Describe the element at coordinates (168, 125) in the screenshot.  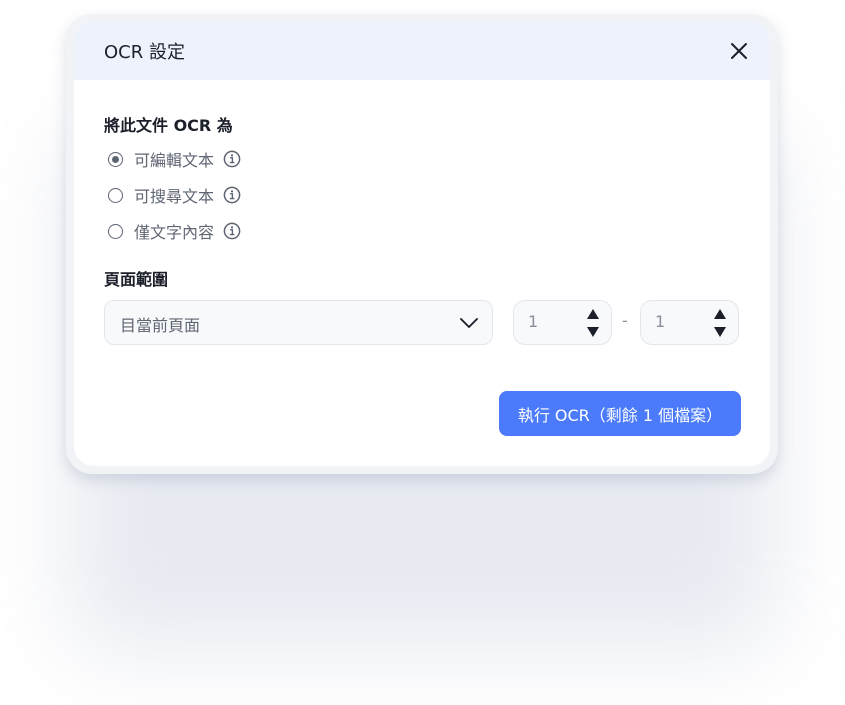
I see `ocr-mode-label: 將此文件 OCR 為` at that location.